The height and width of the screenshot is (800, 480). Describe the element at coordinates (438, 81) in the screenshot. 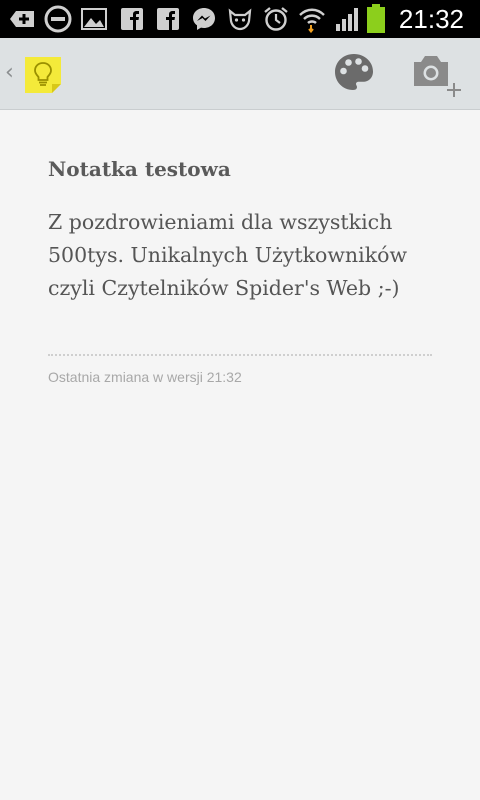

I see `add-photo-icon` at that location.